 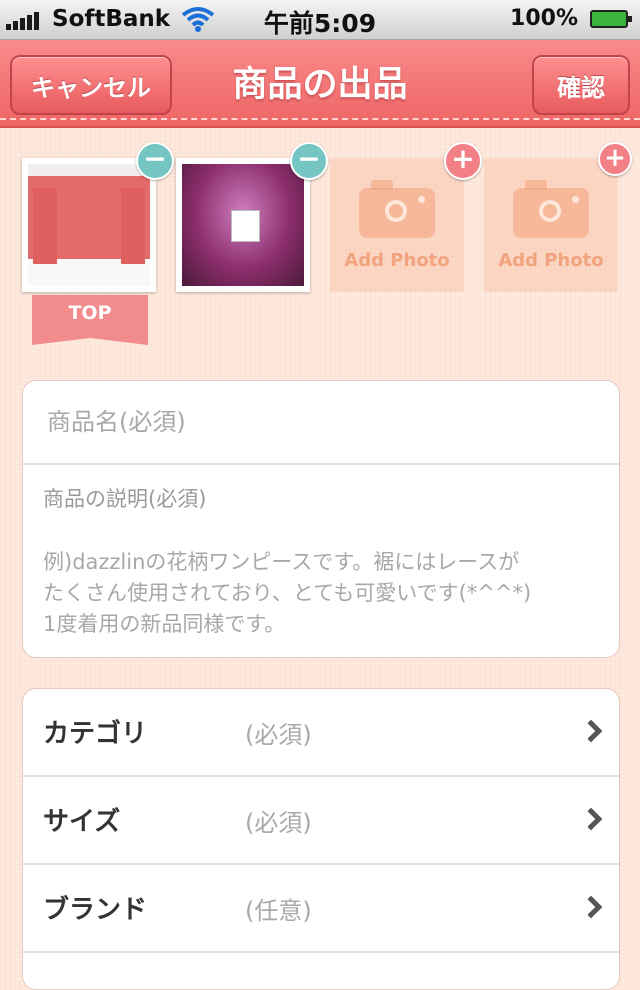 What do you see at coordinates (544, 18) in the screenshot?
I see `battery-percent: 100%` at bounding box center [544, 18].